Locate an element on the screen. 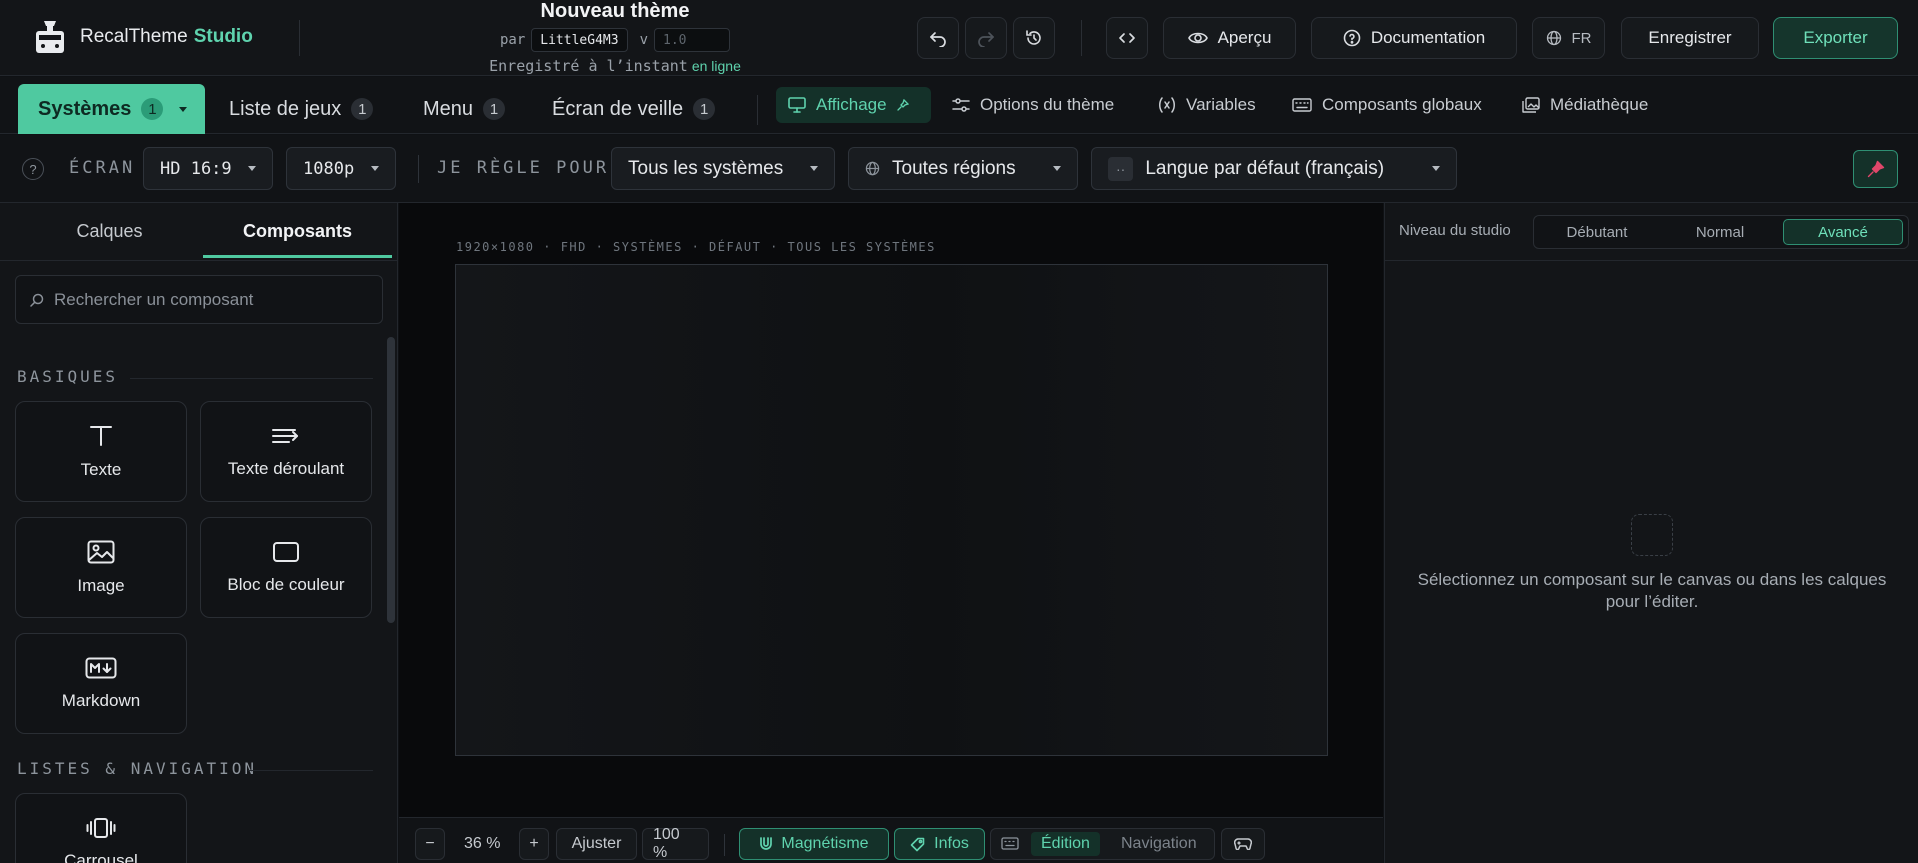  pin-icon is located at coordinates (902, 105).